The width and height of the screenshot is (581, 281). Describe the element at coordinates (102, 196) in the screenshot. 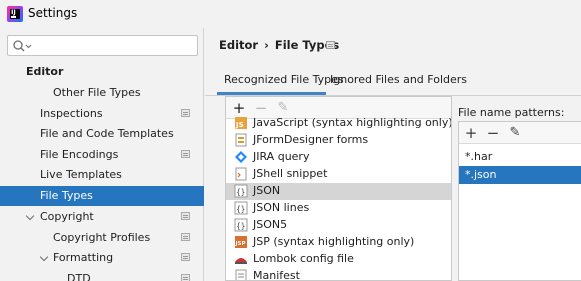

I see `sidebar-item-file-types: File Types` at that location.